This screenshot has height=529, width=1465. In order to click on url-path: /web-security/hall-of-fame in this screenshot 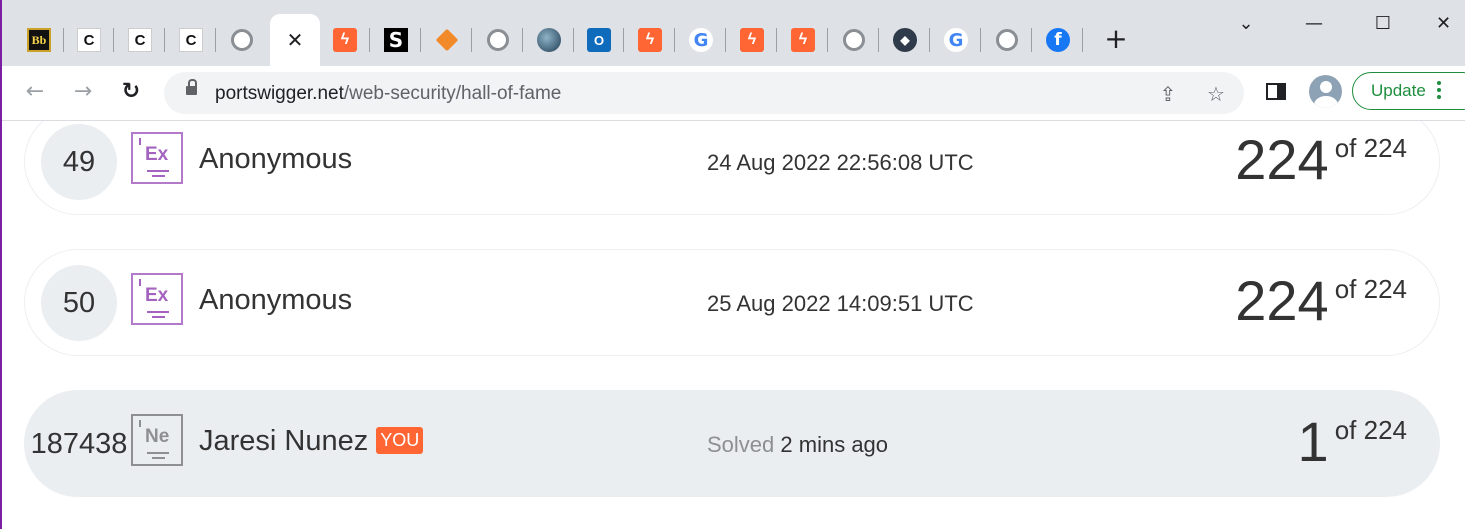, I will do `click(452, 93)`.